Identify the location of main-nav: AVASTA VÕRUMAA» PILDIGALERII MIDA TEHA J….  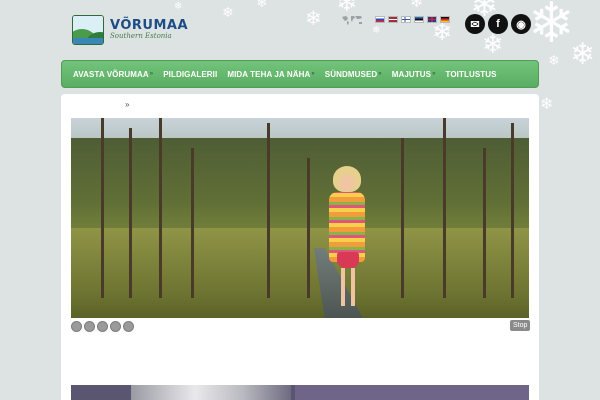
(300, 74).